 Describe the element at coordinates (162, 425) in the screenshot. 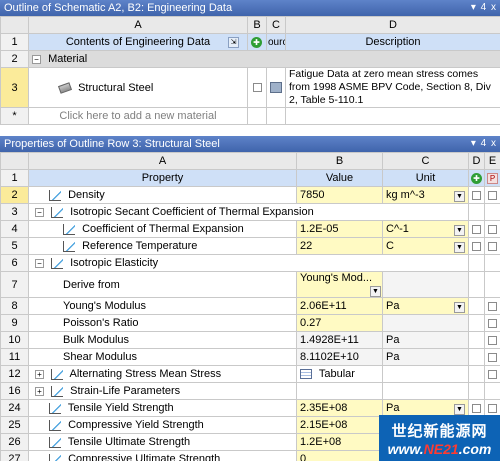

I see `property-name: Compressive Yield Strength` at that location.